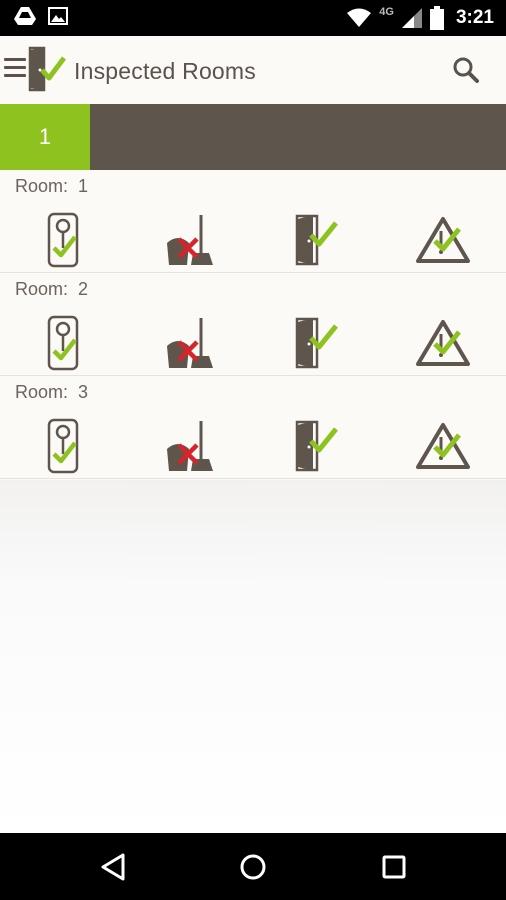 The width and height of the screenshot is (506, 900). Describe the element at coordinates (114, 867) in the screenshot. I see `back-icon` at that location.